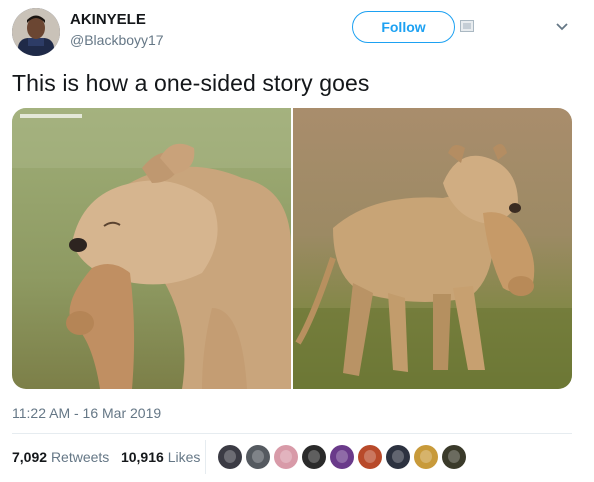 The image size is (594, 482). Describe the element at coordinates (80, 457) in the screenshot. I see `retweets-label: Retweets` at that location.